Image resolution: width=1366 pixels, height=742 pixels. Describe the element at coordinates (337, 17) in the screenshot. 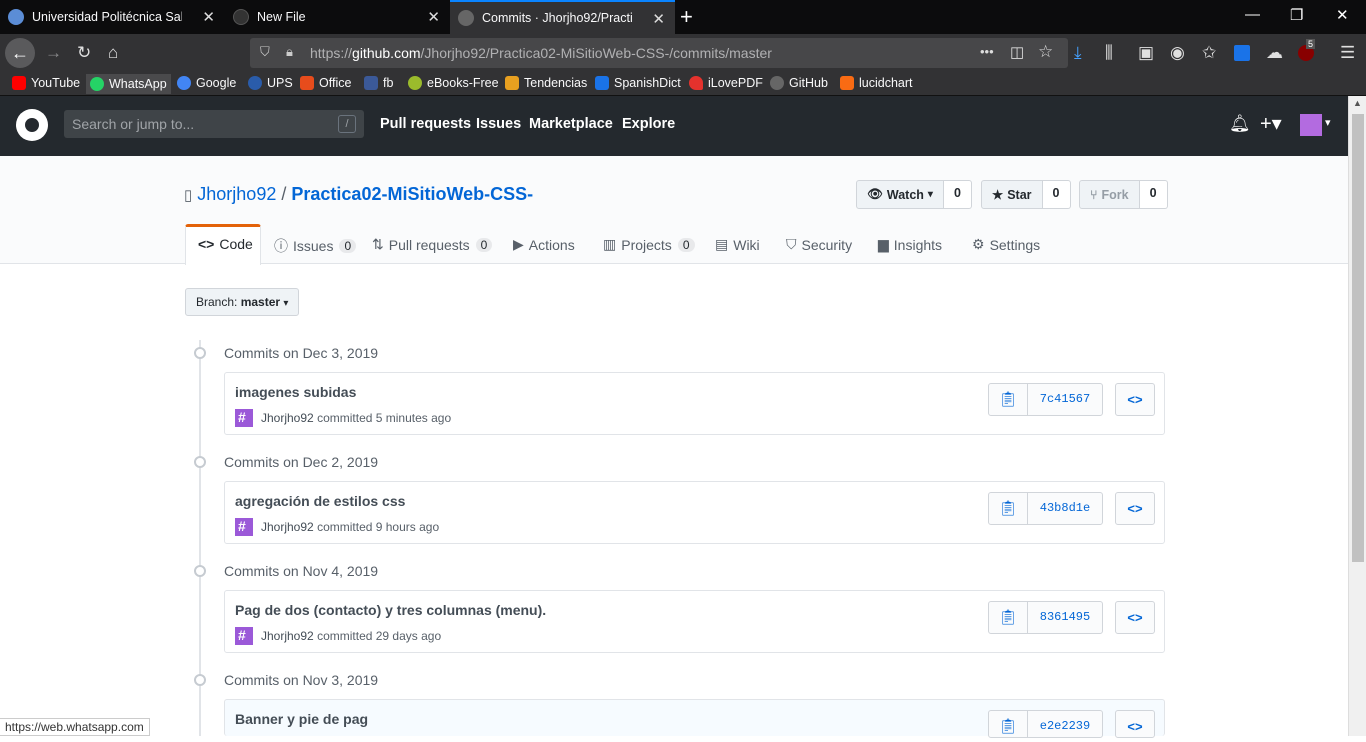

I see `browser-tab: New File ✕` at that location.